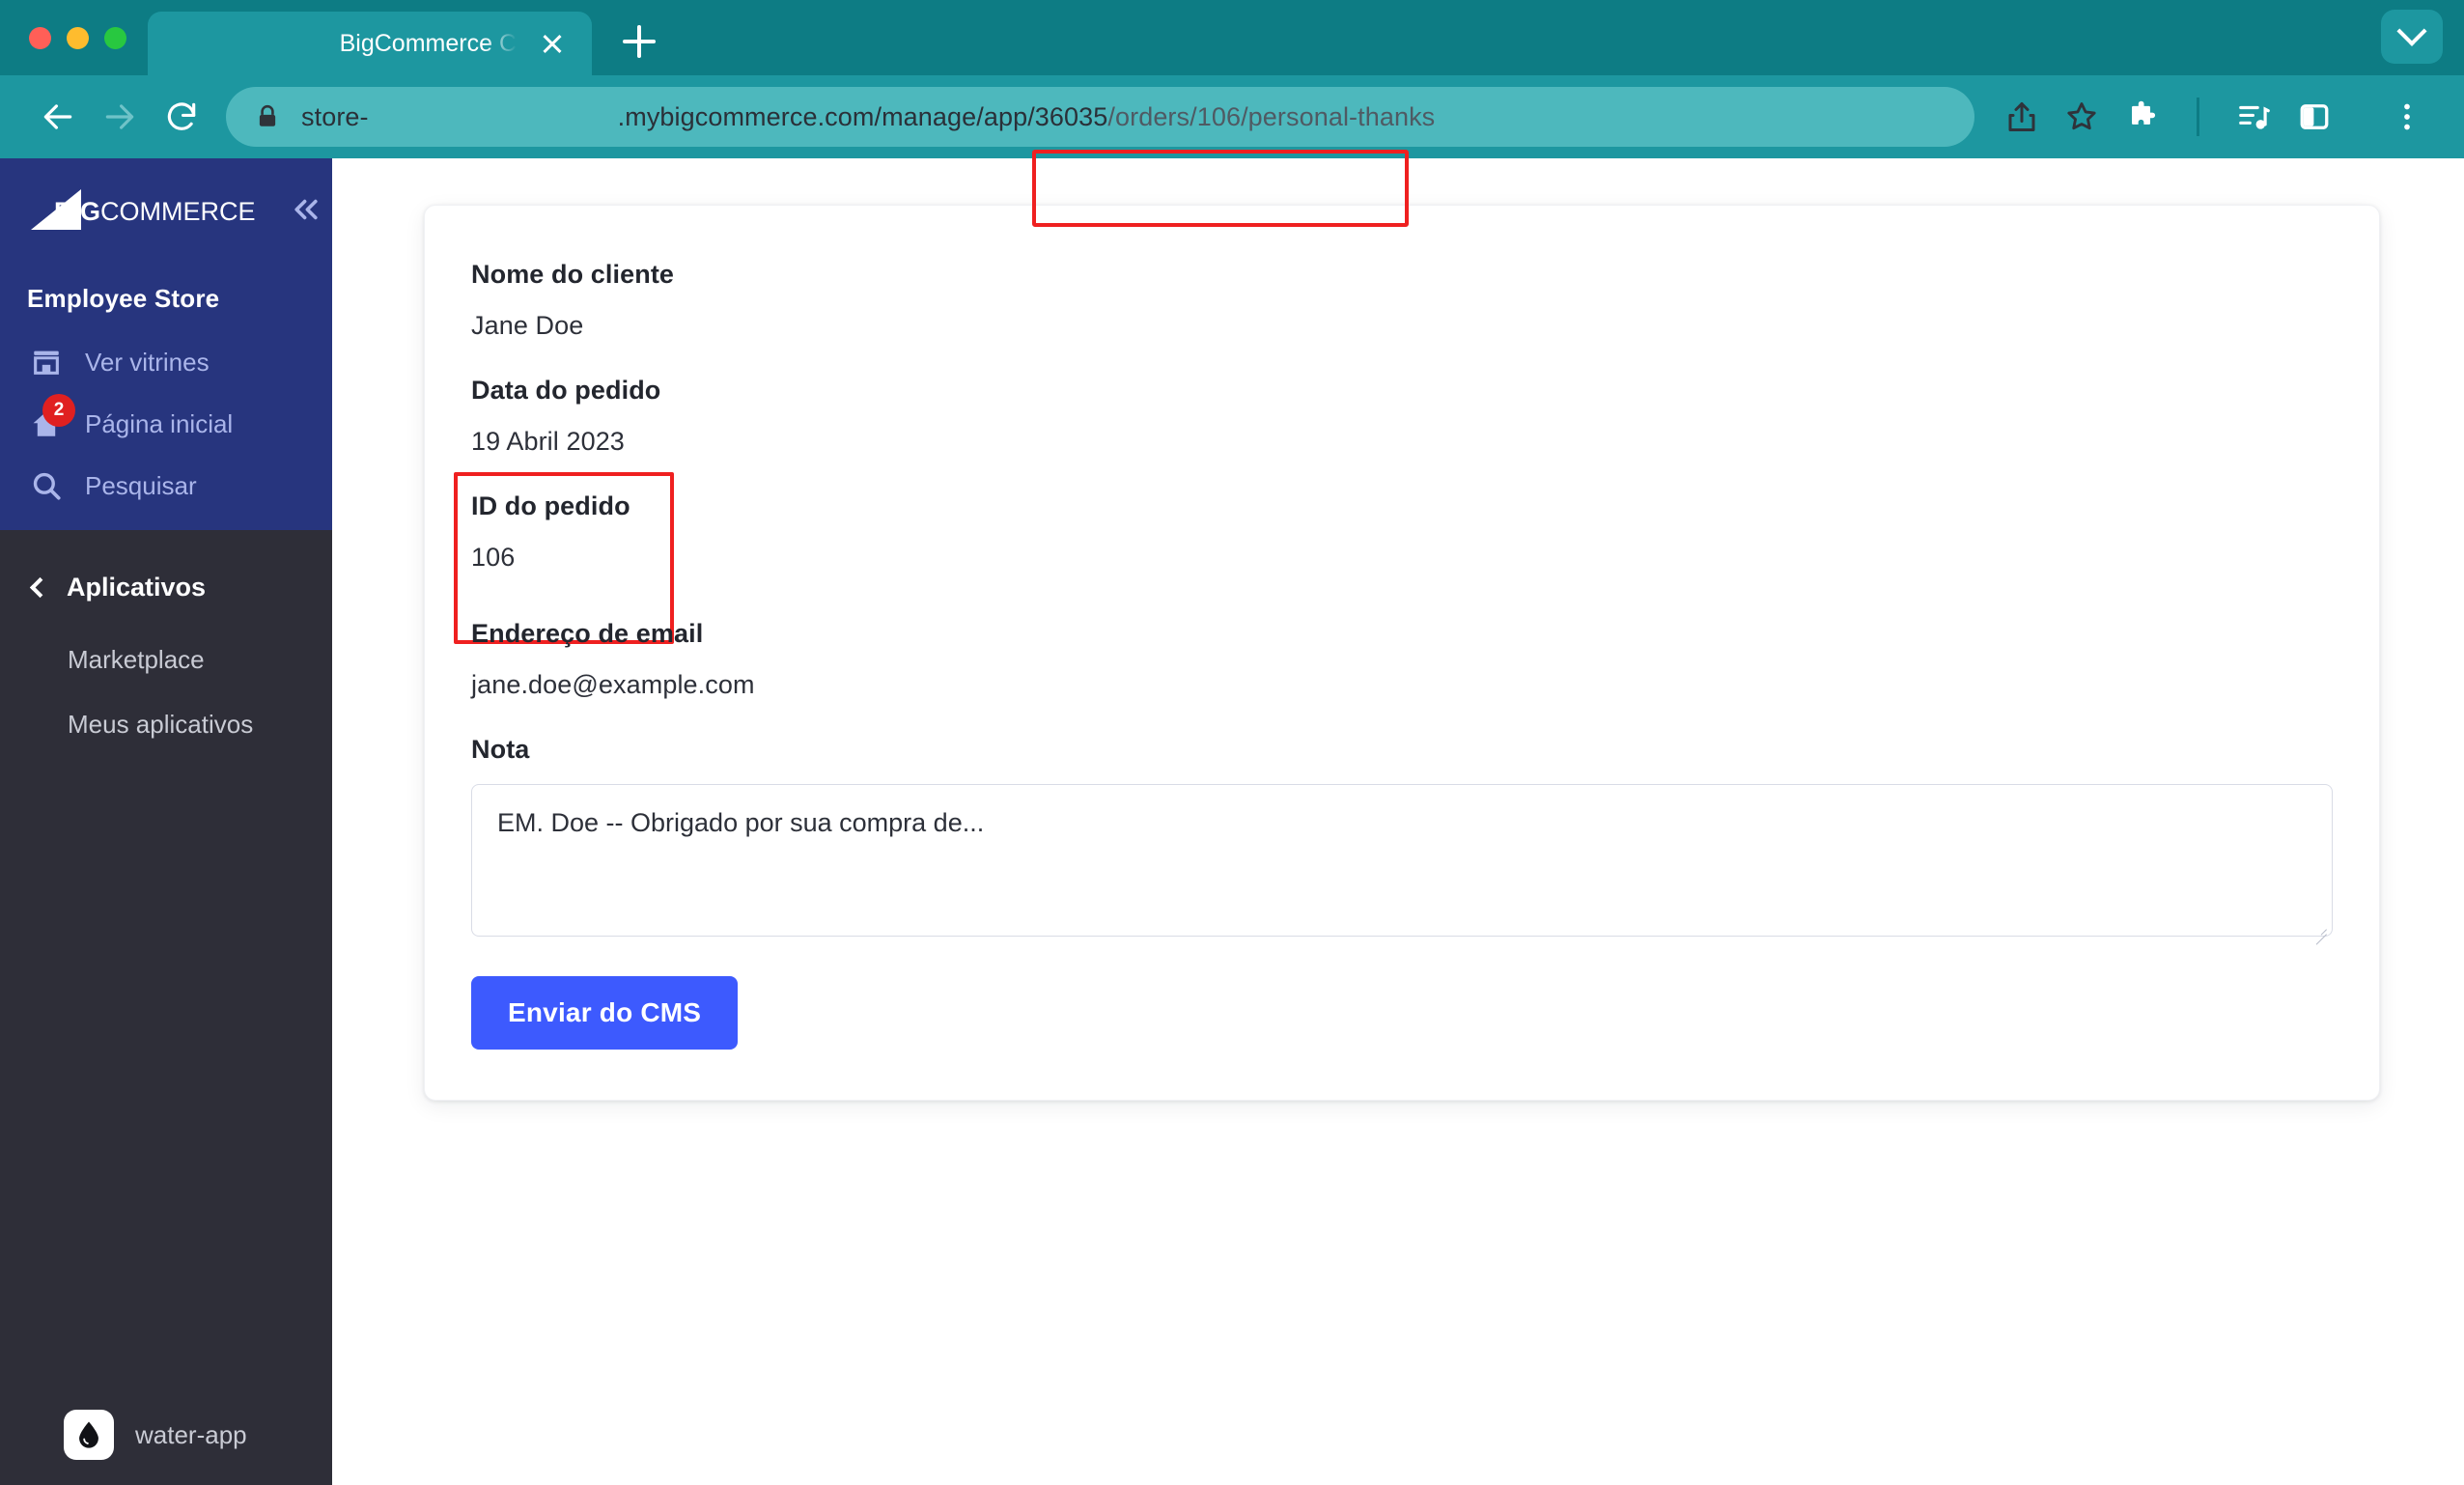  I want to click on storefront-icon, so click(47, 362).